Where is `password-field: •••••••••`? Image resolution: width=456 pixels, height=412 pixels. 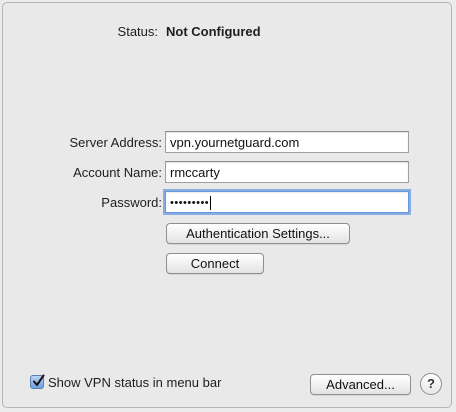 password-field: ••••••••• is located at coordinates (287, 202).